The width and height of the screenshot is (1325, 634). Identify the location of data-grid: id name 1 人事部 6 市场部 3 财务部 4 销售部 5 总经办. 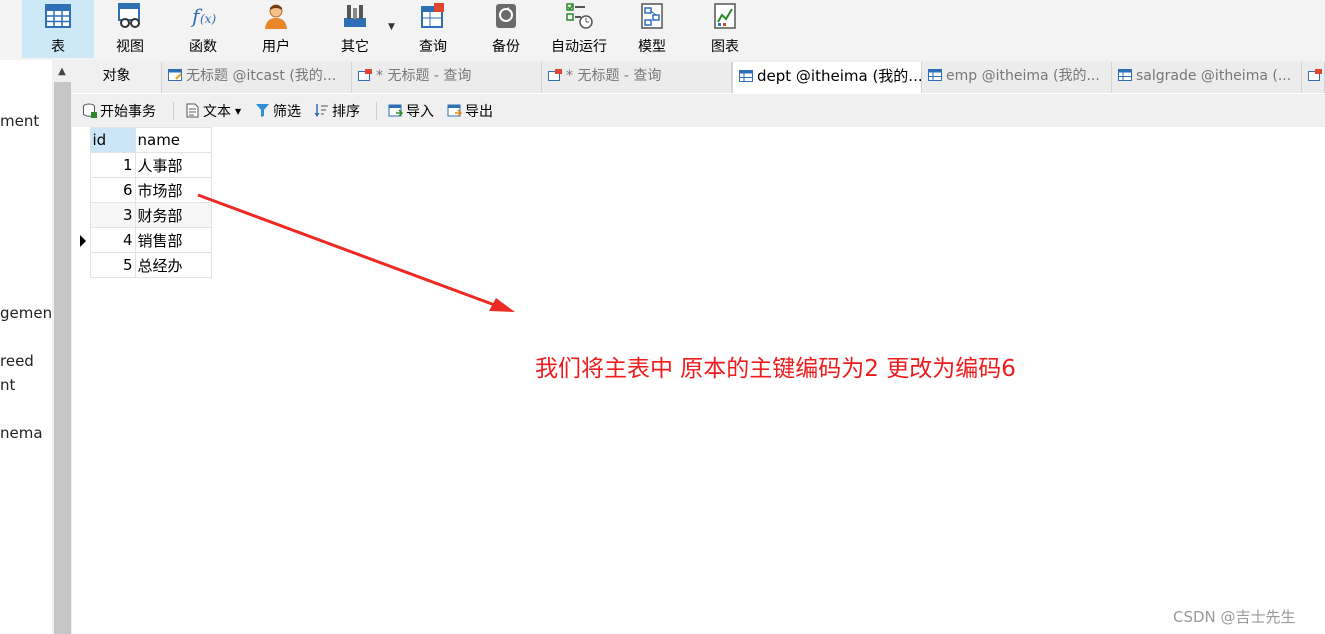
(144, 202).